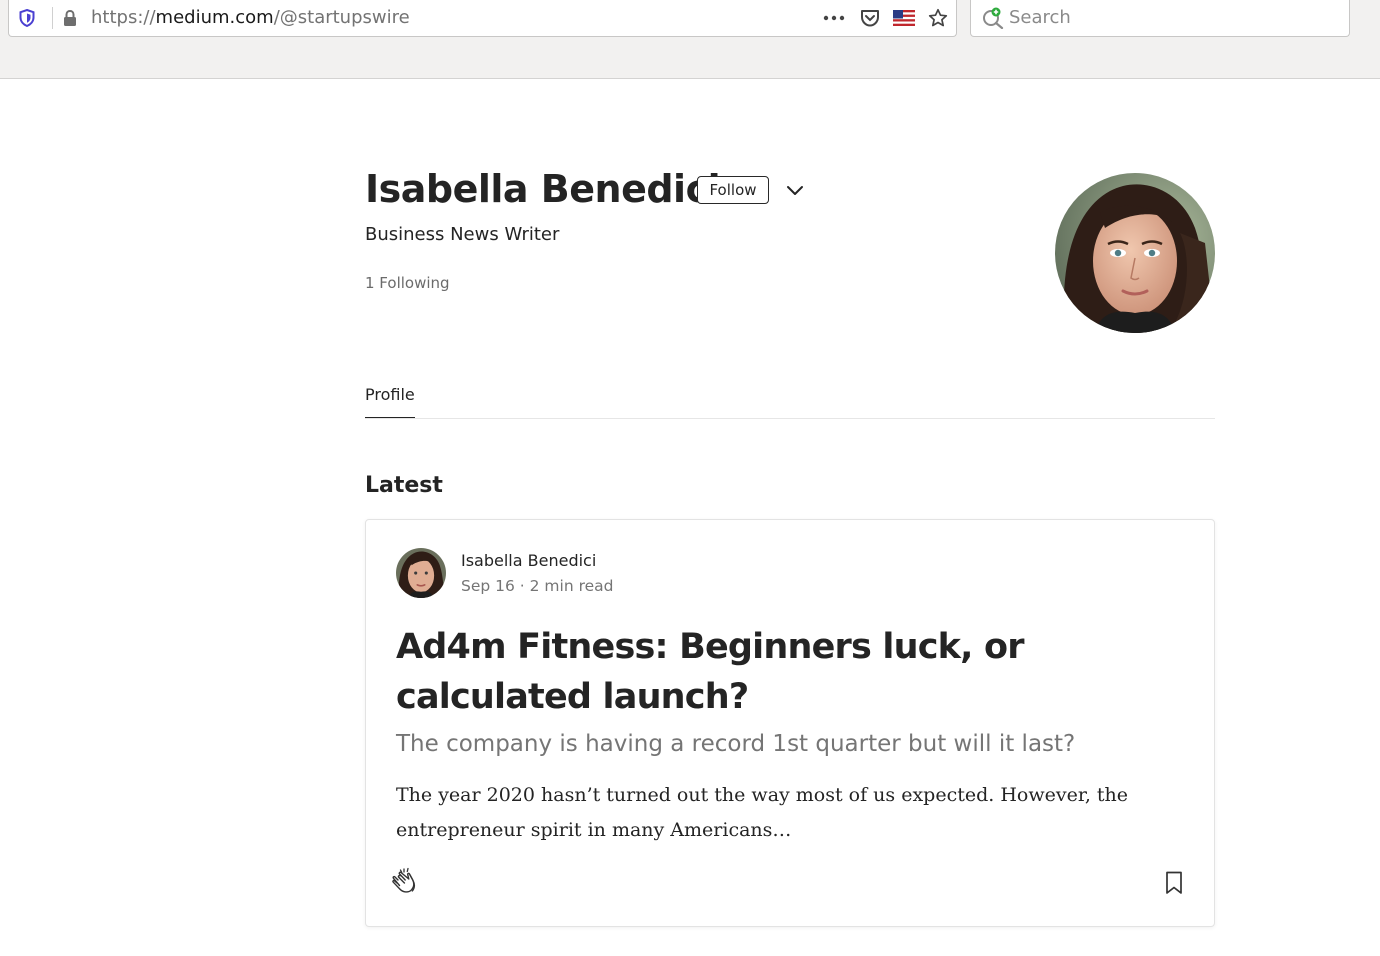 Image resolution: width=1380 pixels, height=956 pixels. I want to click on browser-toolbar: https://medium.com/@startupswire Search, so click(690, 39).